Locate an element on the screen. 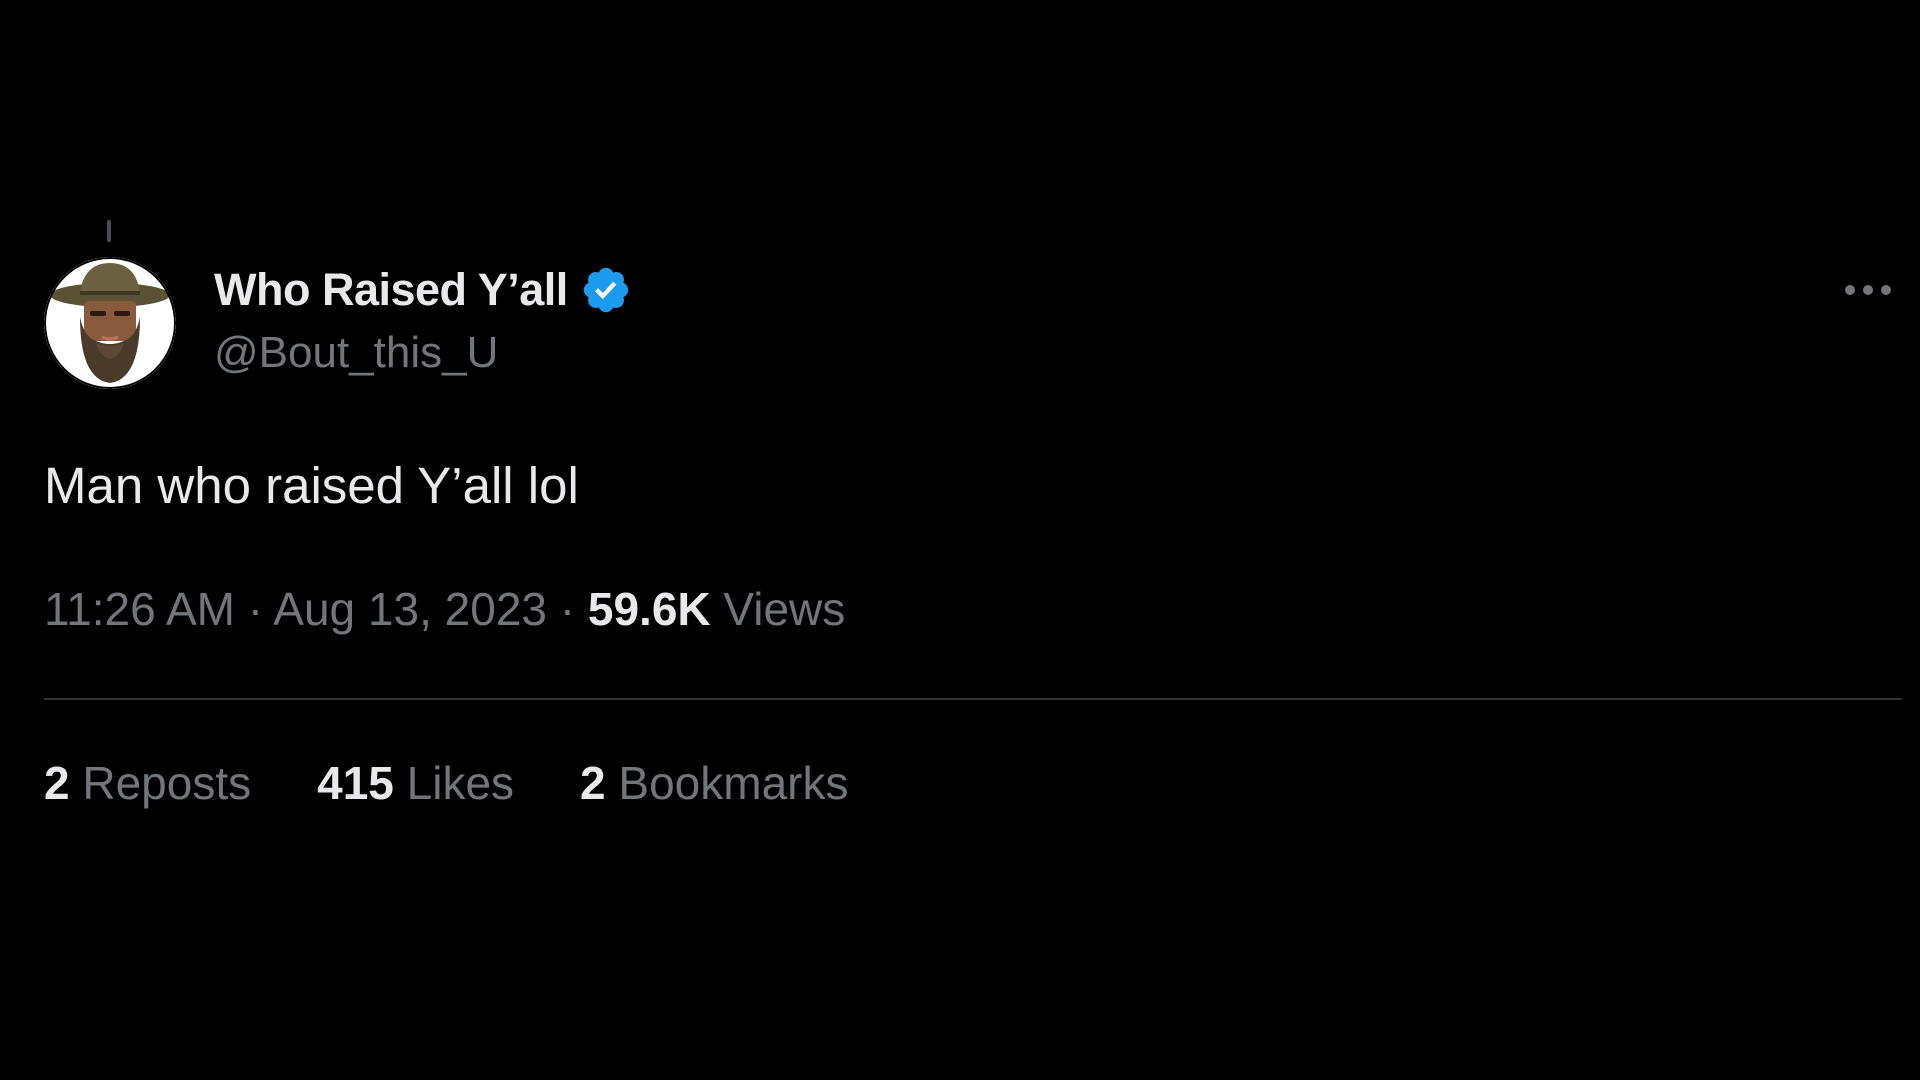  bookmarks-stat: 2 Bookmarks is located at coordinates (714, 783).